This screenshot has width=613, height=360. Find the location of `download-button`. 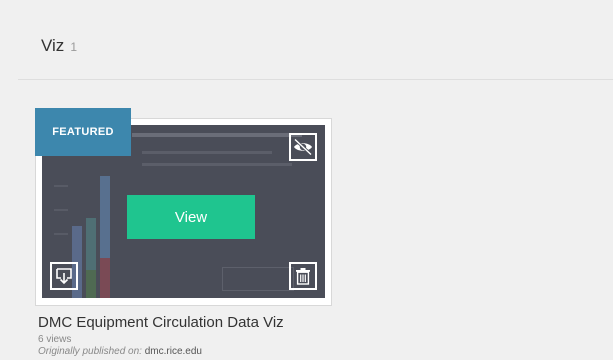

download-button is located at coordinates (64, 276).